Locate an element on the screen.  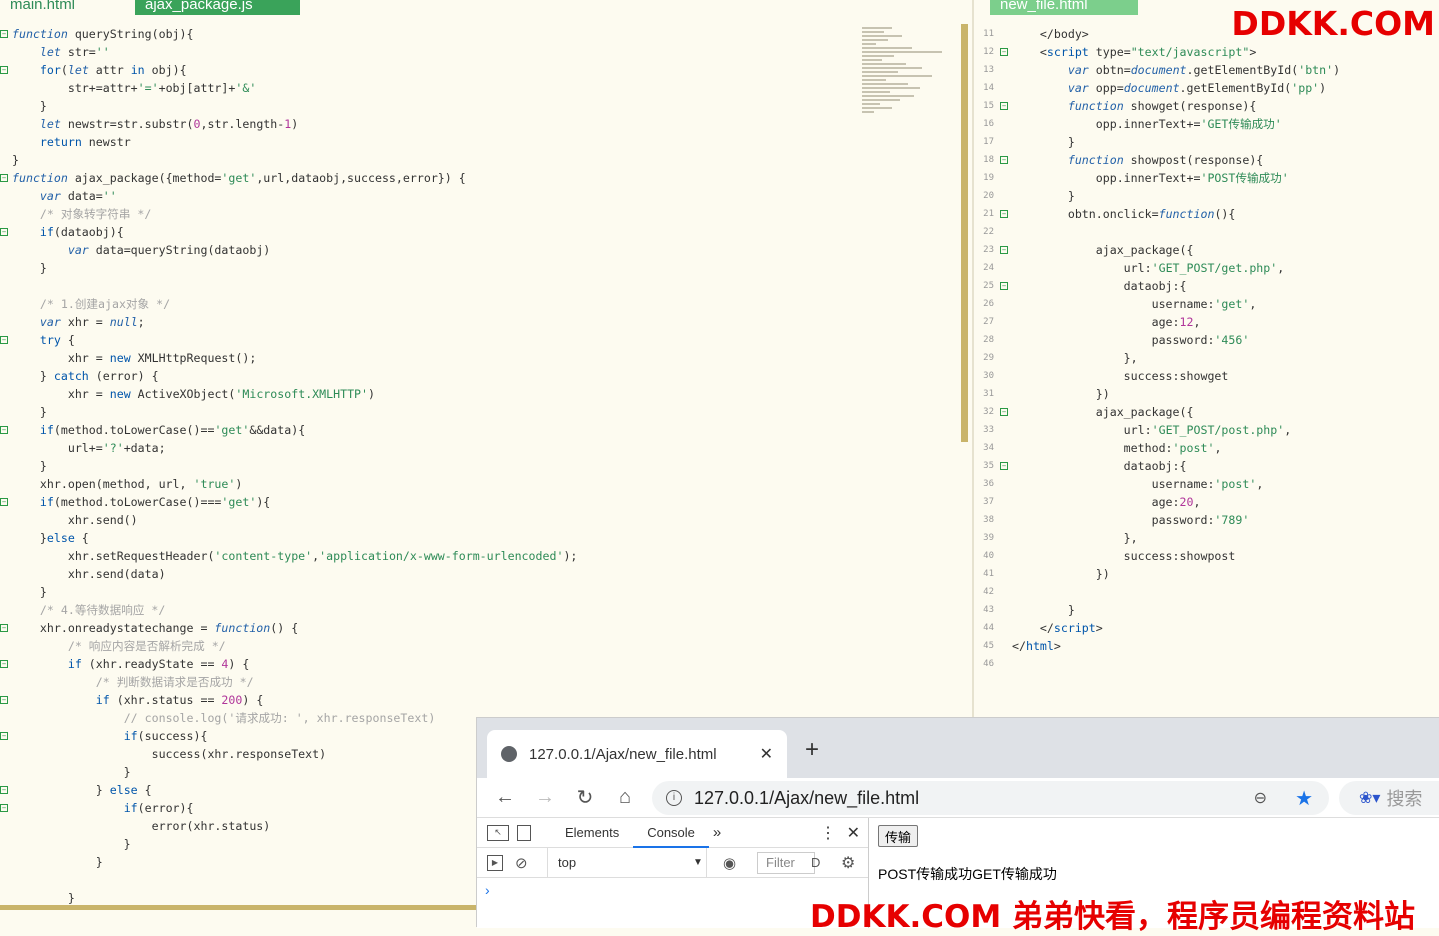
code-line: − if (xhr.readyState == 4) { is located at coordinates (485, 664).